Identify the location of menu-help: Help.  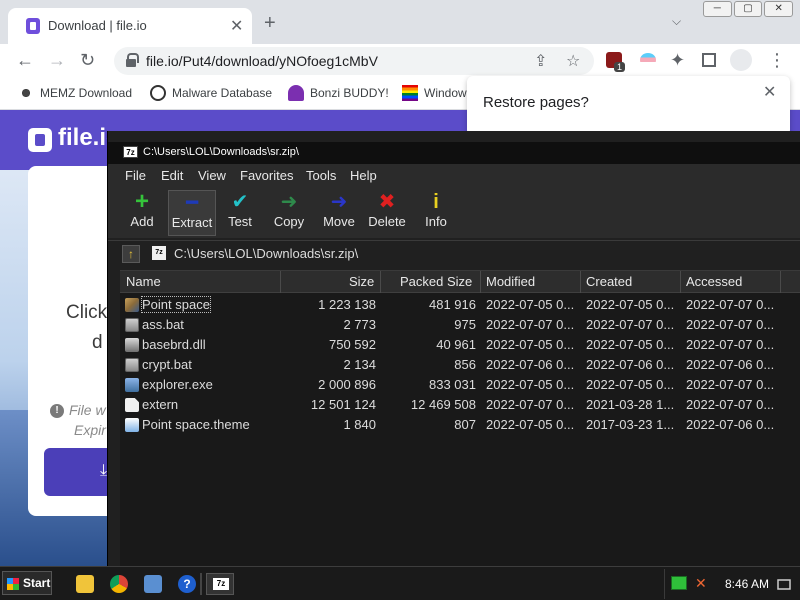
(363, 175).